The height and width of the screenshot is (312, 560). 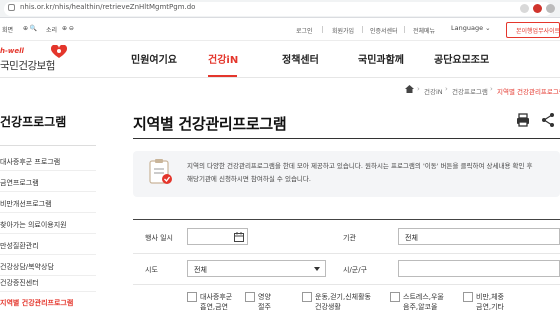 What do you see at coordinates (160, 171) in the screenshot?
I see `checklist-icon` at bounding box center [160, 171].